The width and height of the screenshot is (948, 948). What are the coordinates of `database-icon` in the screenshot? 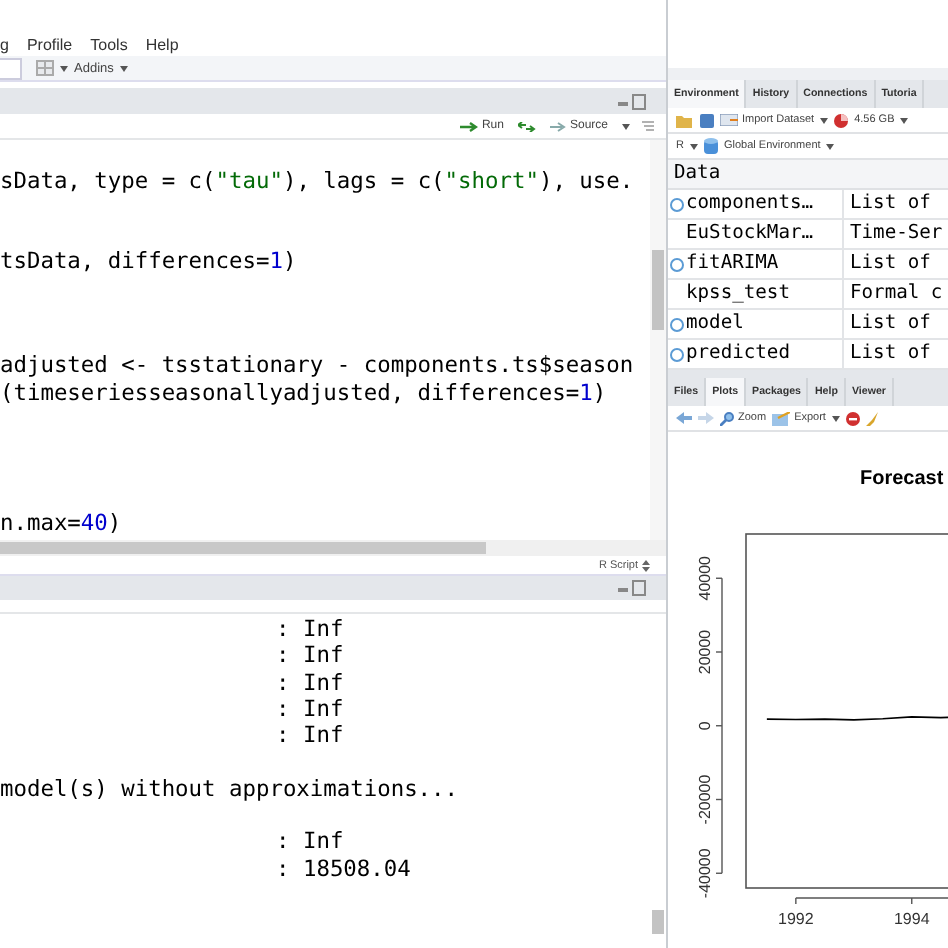 It's located at (710, 146).